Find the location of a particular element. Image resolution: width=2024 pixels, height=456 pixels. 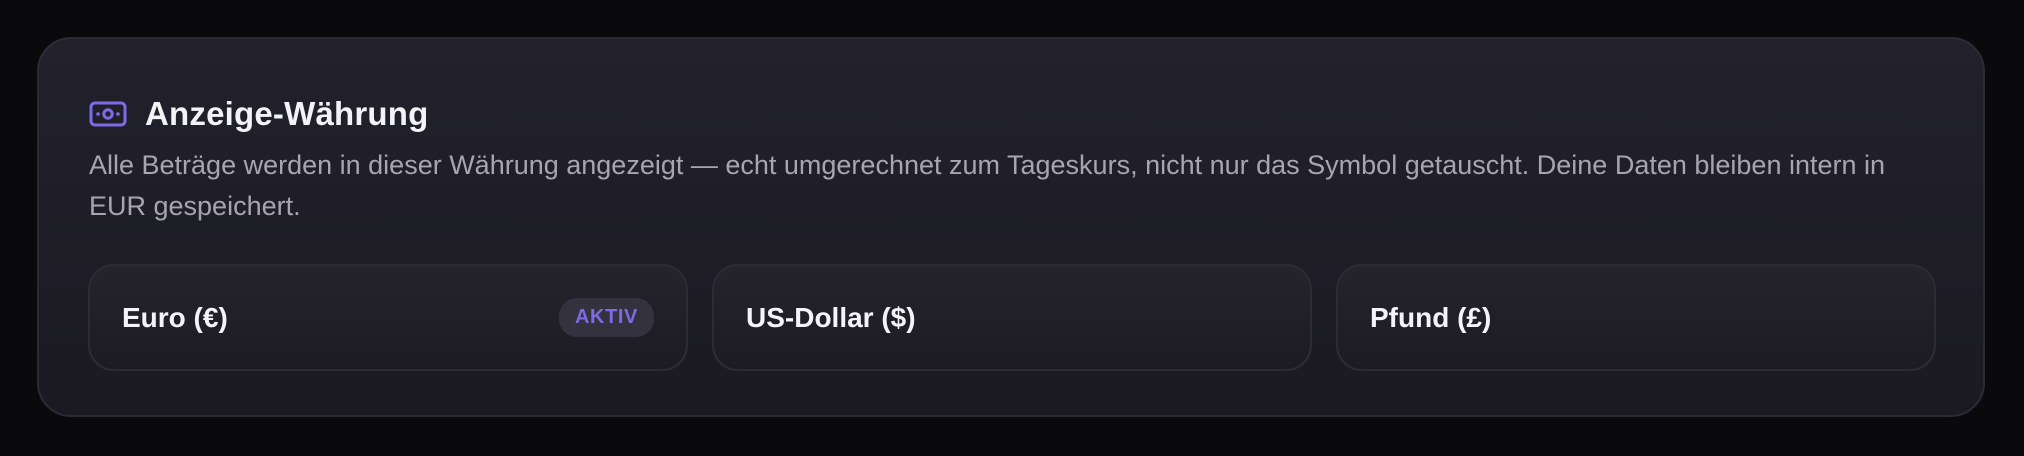

currency-option-label: Euro (€) is located at coordinates (175, 317).